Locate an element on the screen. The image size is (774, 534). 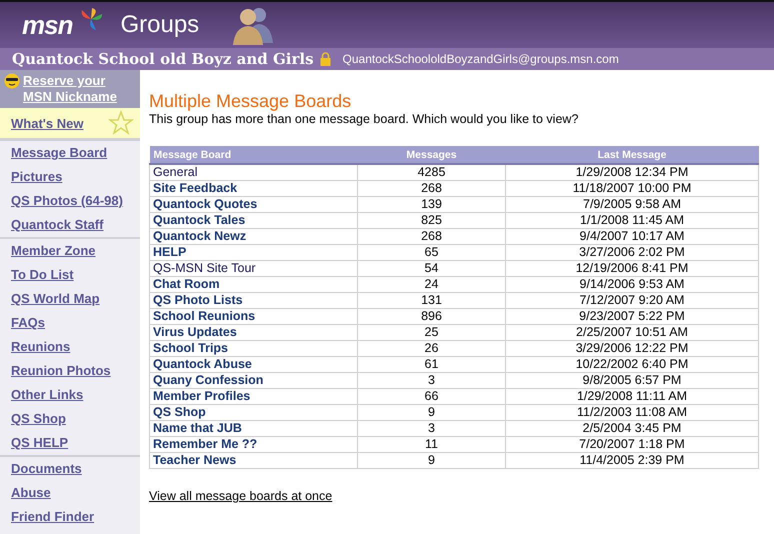
nav-link: Abuse is located at coordinates (31, 493).